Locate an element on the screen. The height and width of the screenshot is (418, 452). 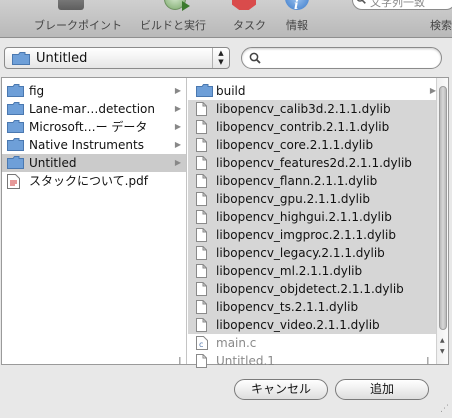
path-popup-label: Untitled is located at coordinates (62, 58).